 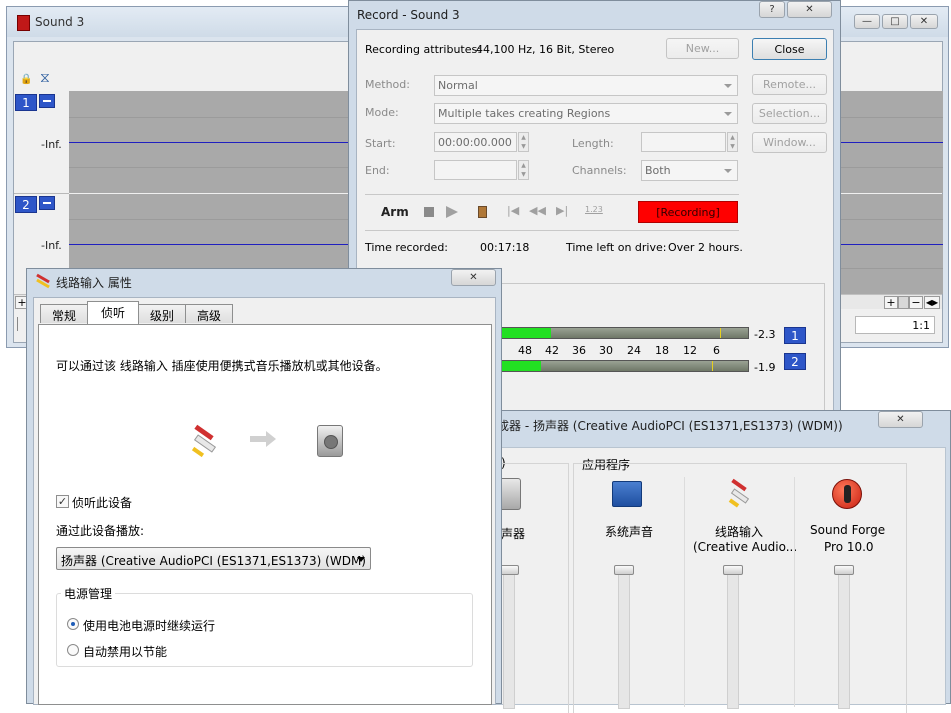 What do you see at coordinates (622, 350) in the screenshot?
I see `meter-scale: 48 42 36 30 24 18 12 6` at bounding box center [622, 350].